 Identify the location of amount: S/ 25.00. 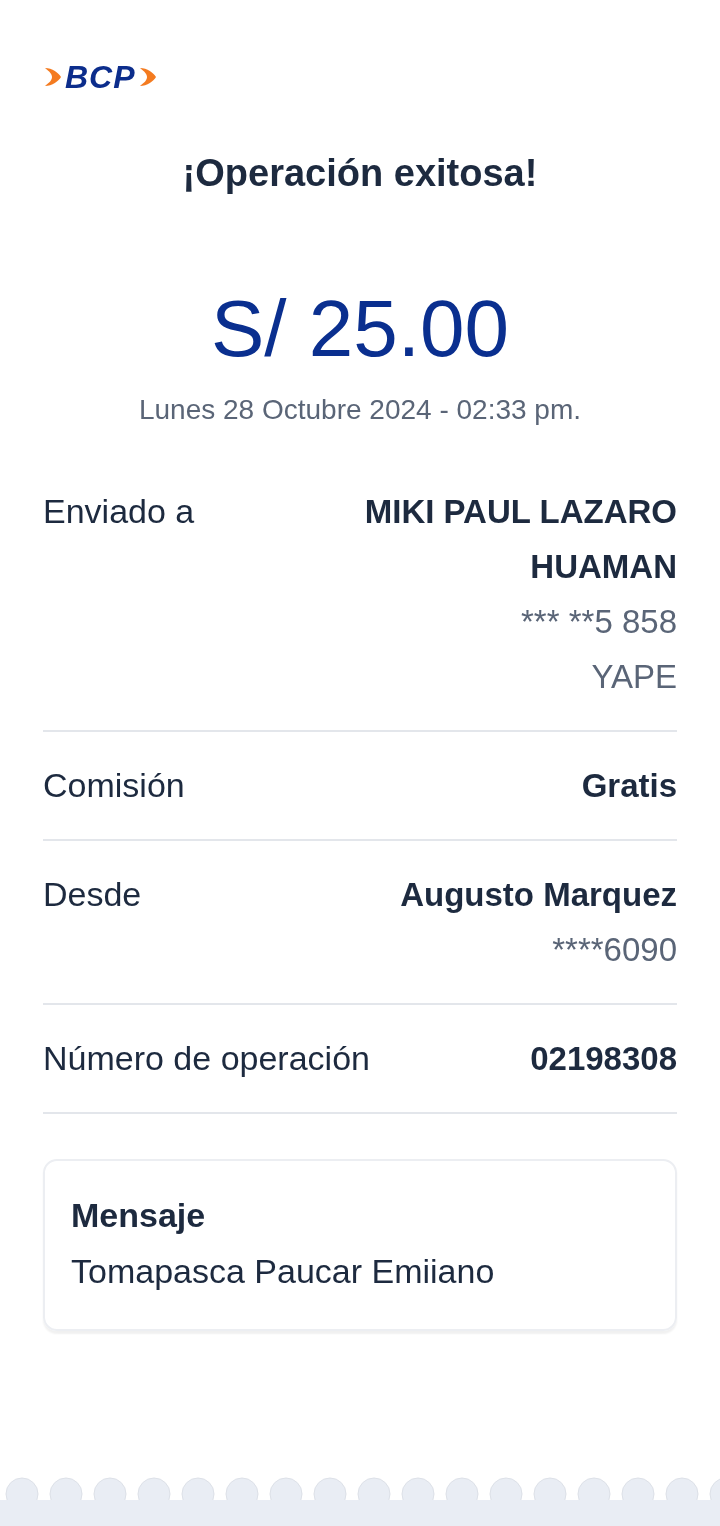
(360, 329).